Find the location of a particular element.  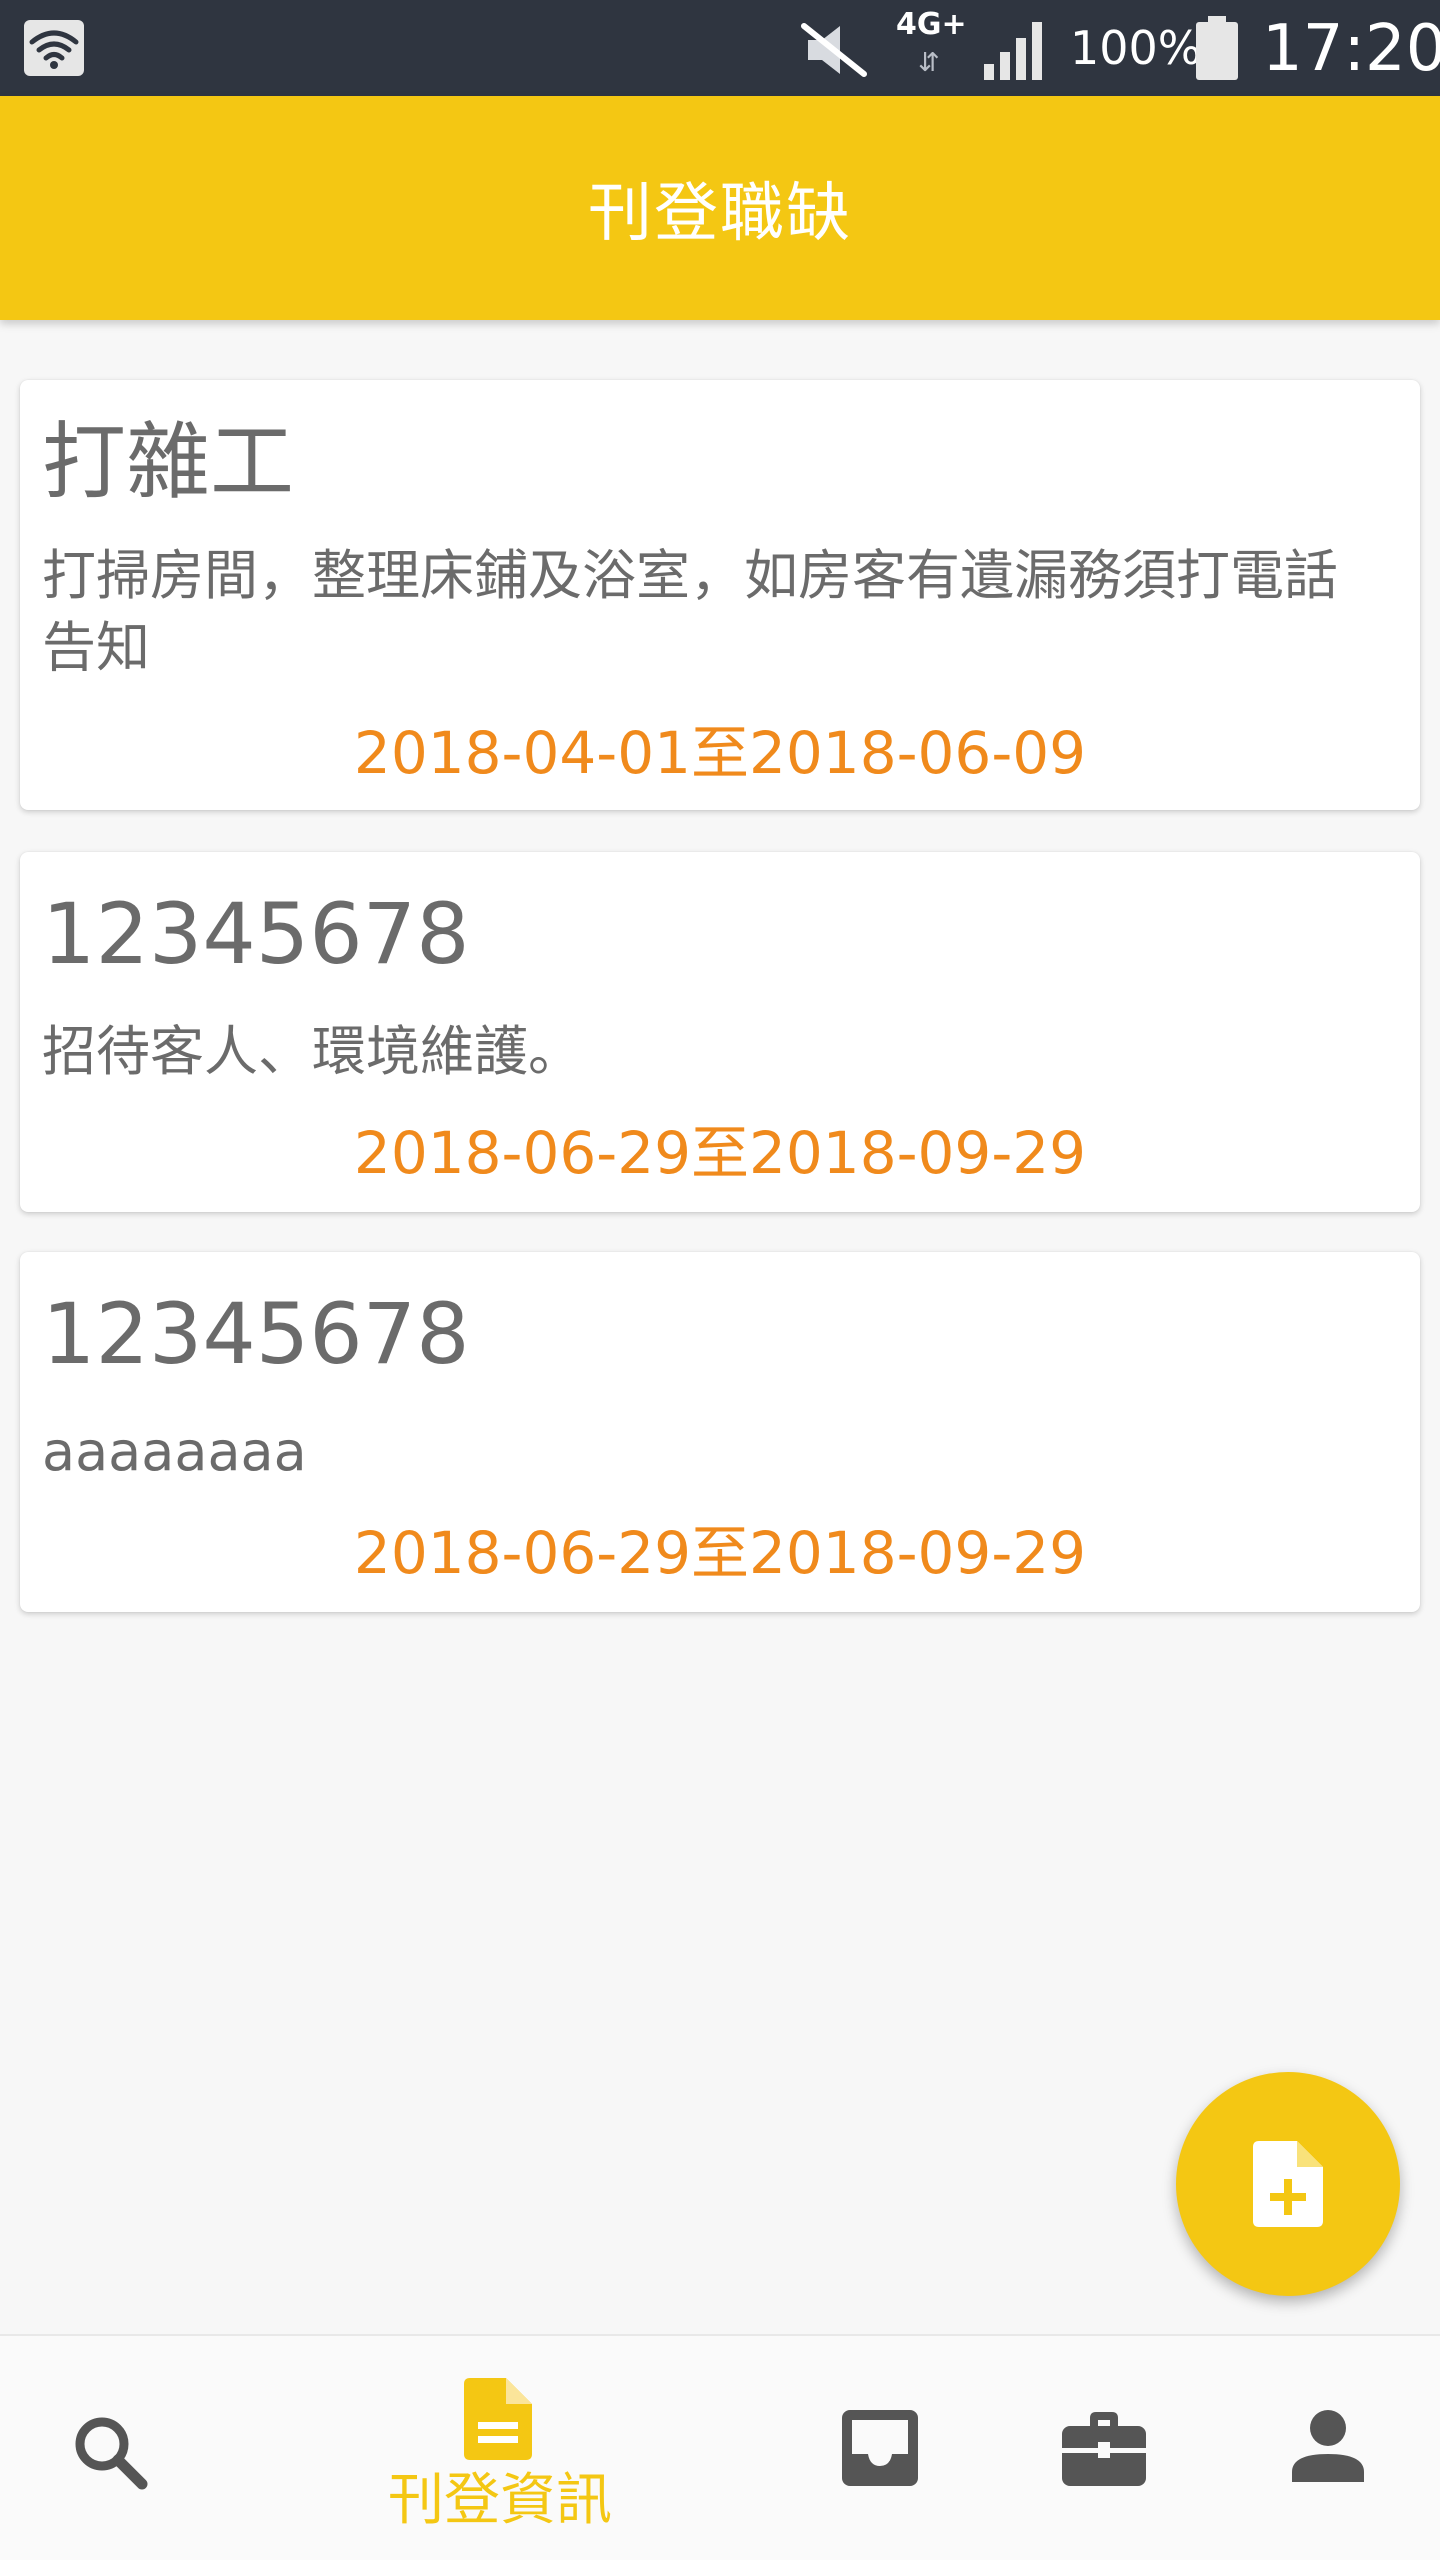

app-bar: 刊登職缺 is located at coordinates (720, 208).